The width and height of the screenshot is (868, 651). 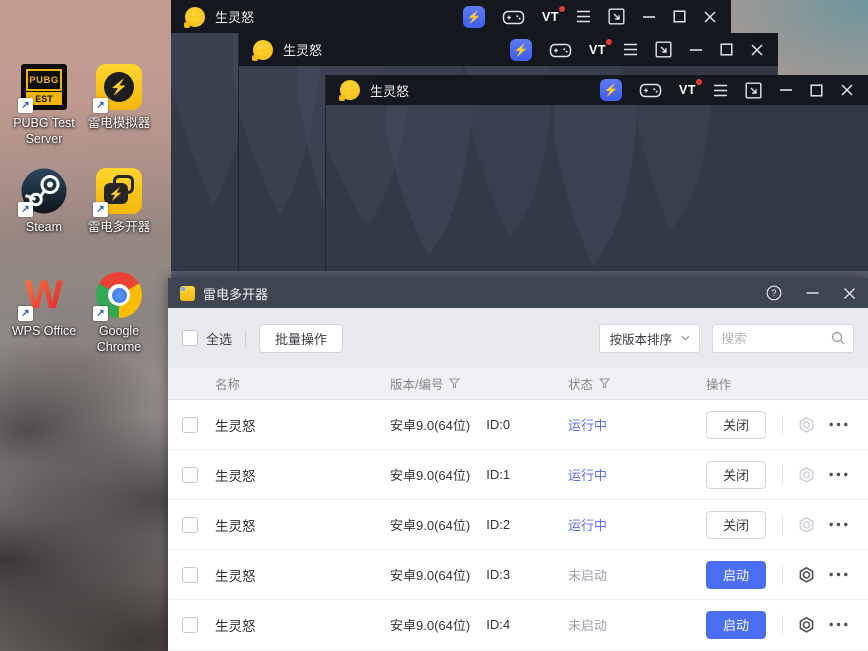 I want to click on status-badge: 运行中, so click(x=588, y=475).